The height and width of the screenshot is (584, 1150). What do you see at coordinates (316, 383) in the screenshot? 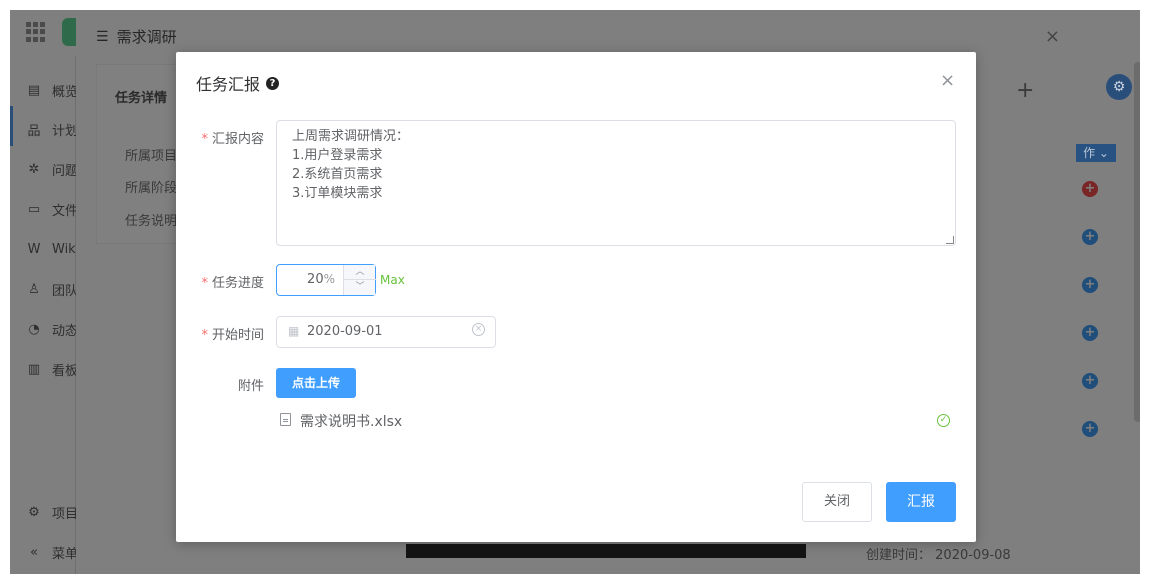
I see `upload-button: 点击上传` at bounding box center [316, 383].